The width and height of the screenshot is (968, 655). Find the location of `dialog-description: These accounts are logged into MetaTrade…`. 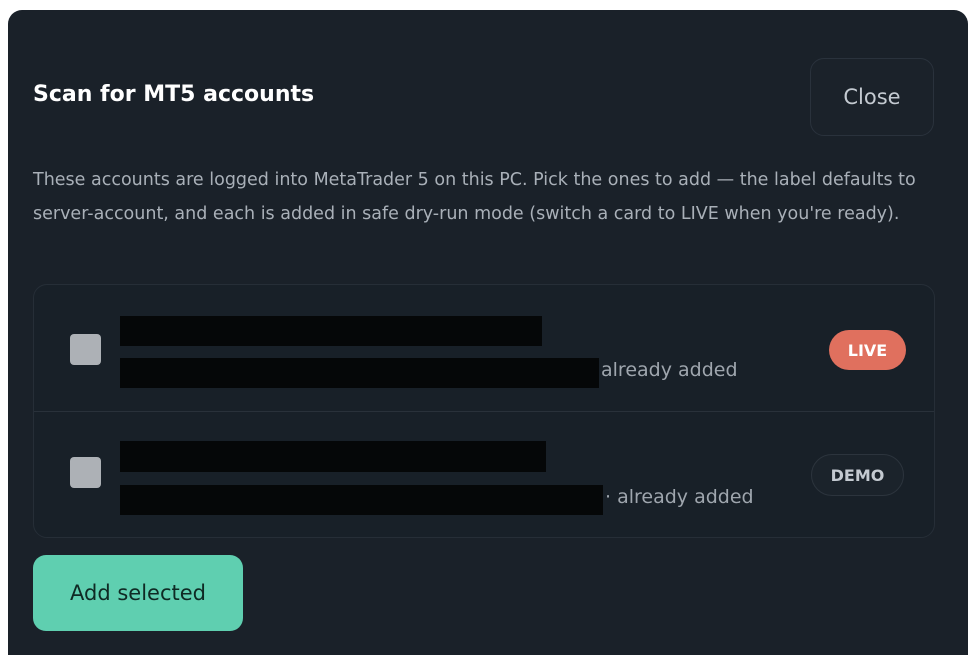

dialog-description: These accounts are logged into MetaTrade… is located at coordinates (474, 197).